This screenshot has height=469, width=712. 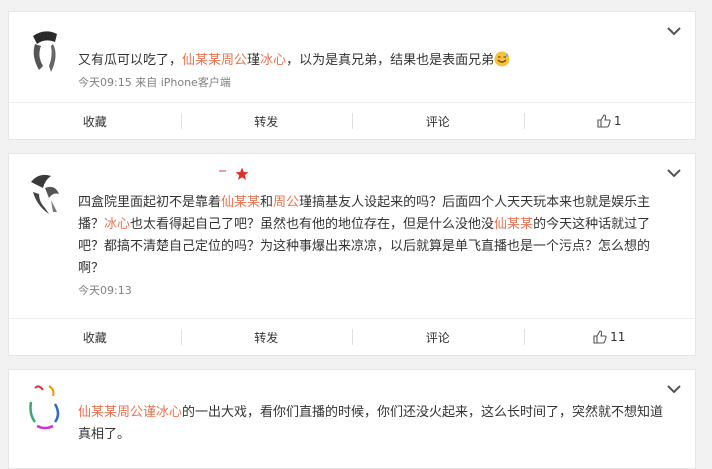 I want to click on action-bar: 收藏 转发 评论 11, so click(x=352, y=336).